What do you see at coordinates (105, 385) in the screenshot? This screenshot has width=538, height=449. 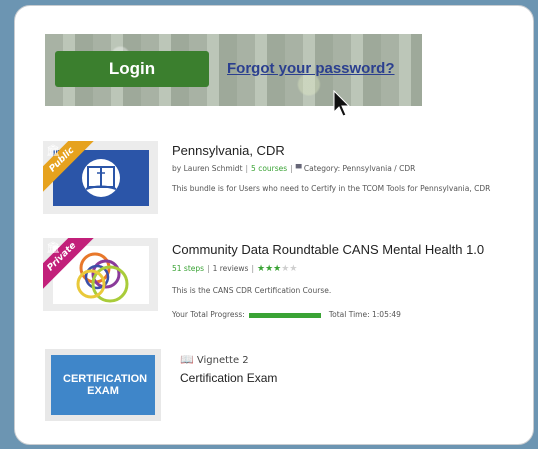 I see `exam-thumb-text: CERTIFICATION EXAM` at bounding box center [105, 385].